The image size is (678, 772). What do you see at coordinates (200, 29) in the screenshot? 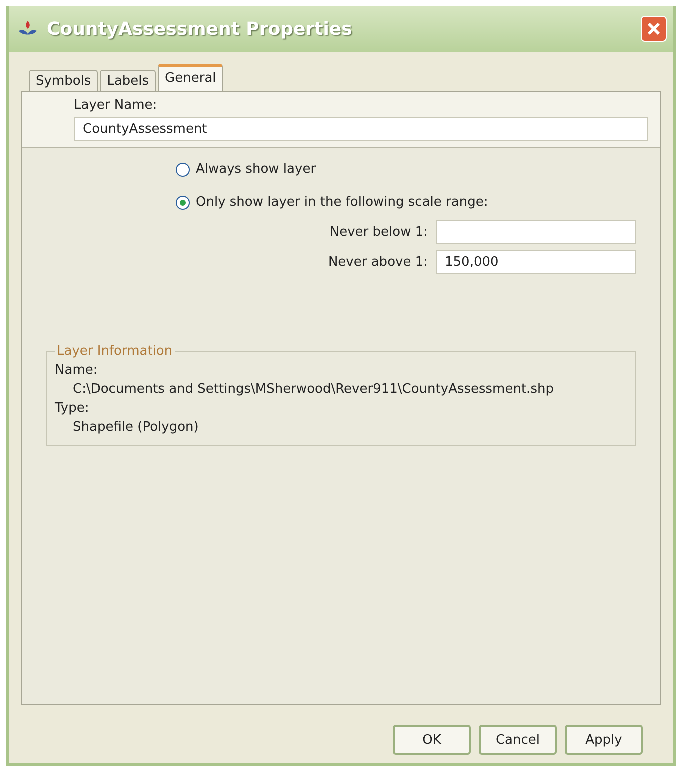
I see `window-title: CountyAssessment Properties` at bounding box center [200, 29].